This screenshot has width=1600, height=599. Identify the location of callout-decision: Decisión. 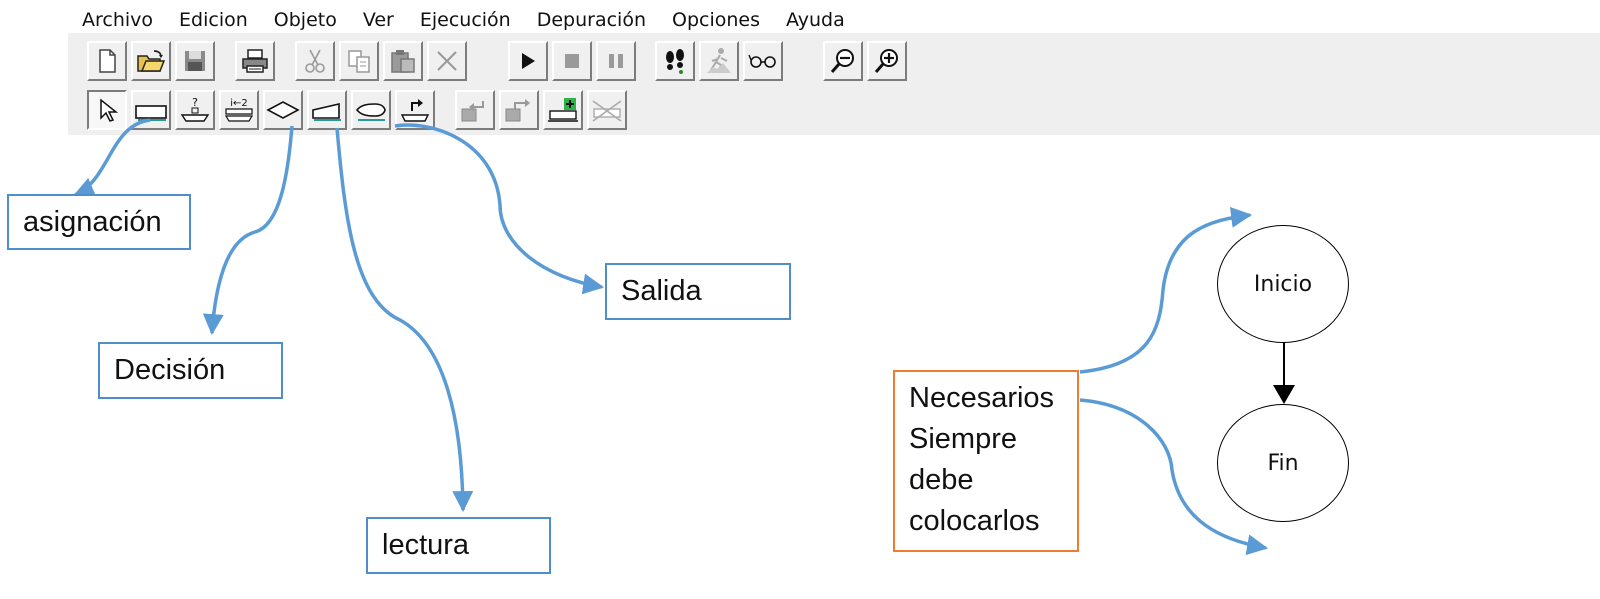
(190, 370).